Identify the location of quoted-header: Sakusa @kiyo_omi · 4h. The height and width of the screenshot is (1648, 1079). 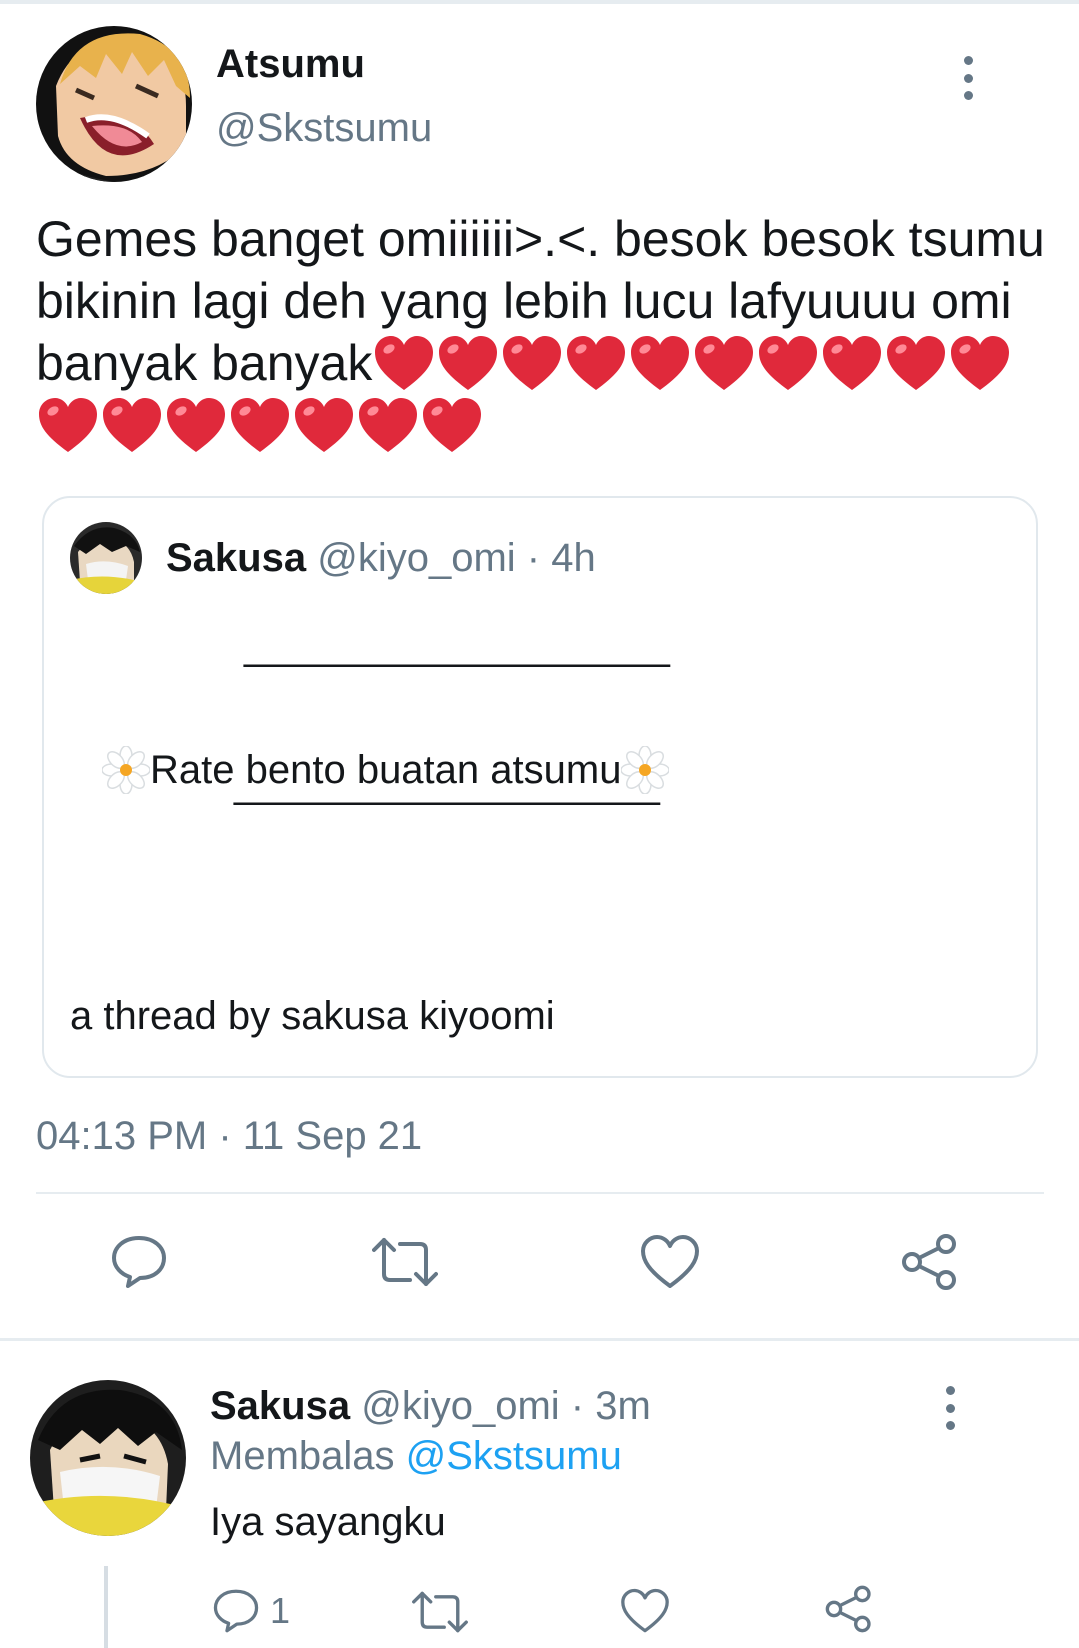
(381, 558).